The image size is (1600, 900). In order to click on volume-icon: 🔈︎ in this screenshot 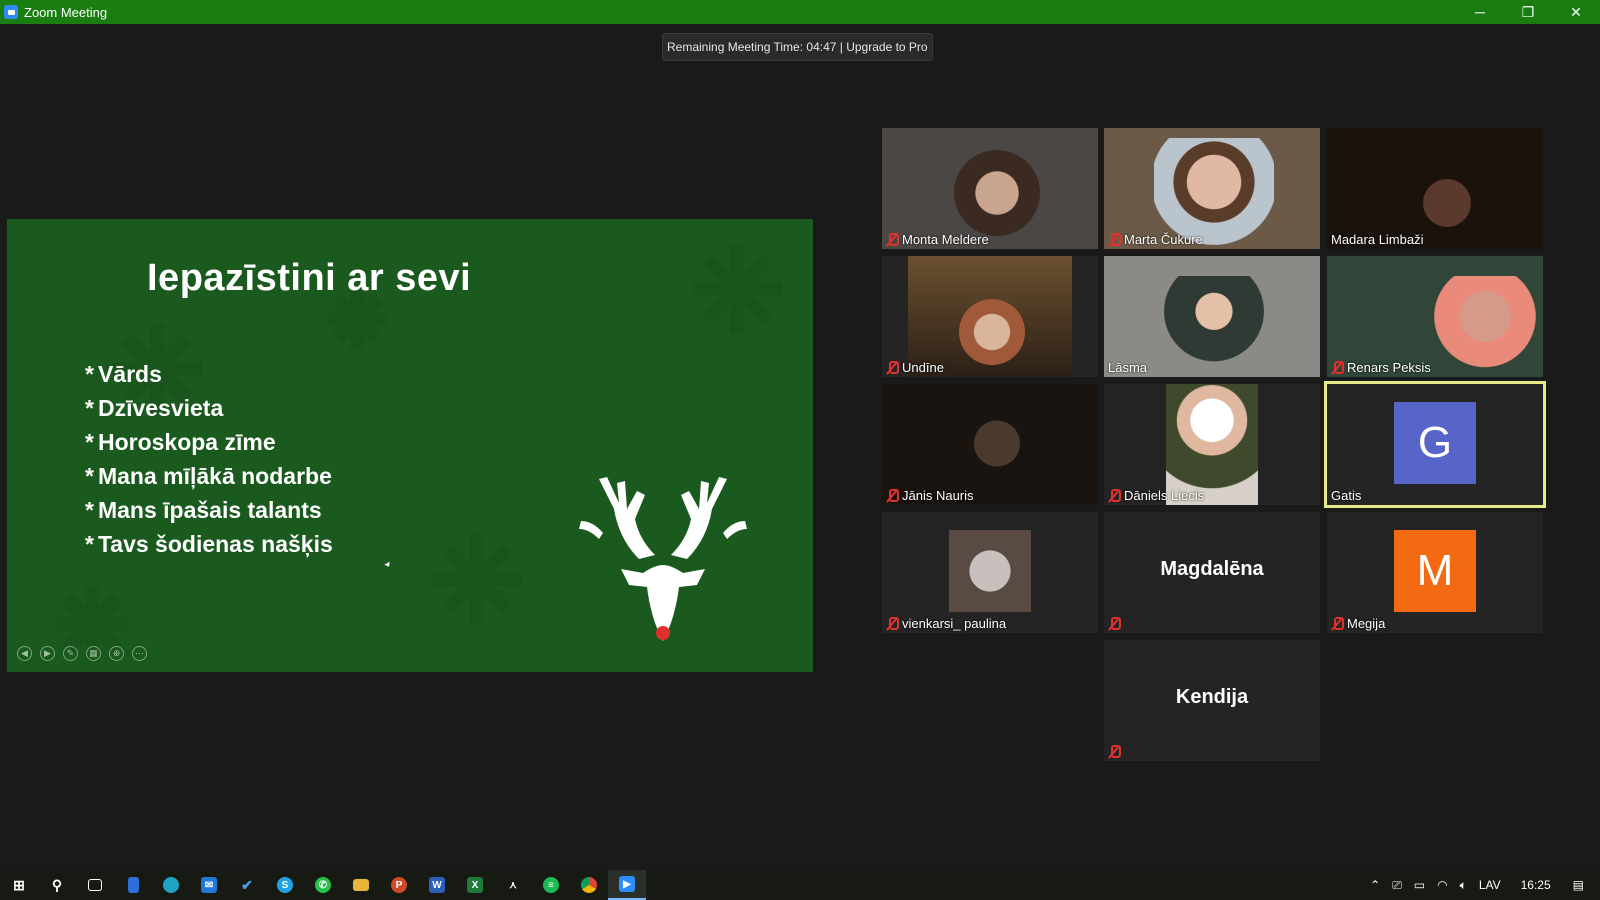, I will do `click(1463, 885)`.